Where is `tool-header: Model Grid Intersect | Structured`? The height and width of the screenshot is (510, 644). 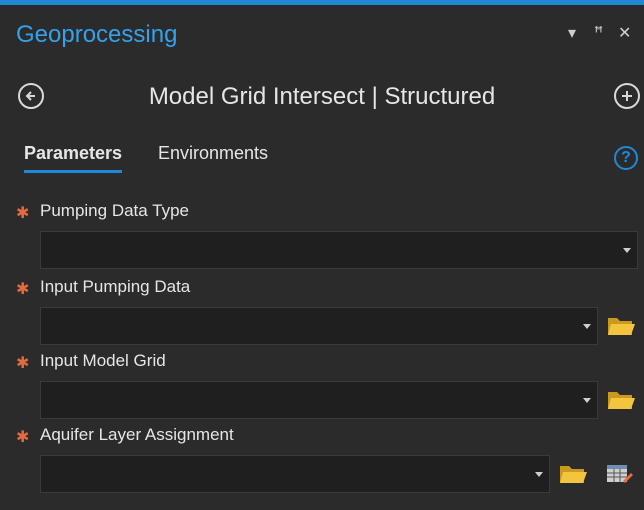 tool-header: Model Grid Intersect | Structured is located at coordinates (322, 97).